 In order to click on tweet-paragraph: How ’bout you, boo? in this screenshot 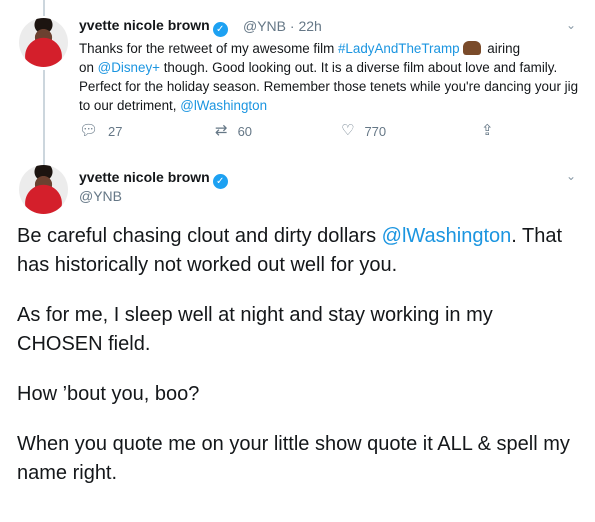, I will do `click(108, 394)`.